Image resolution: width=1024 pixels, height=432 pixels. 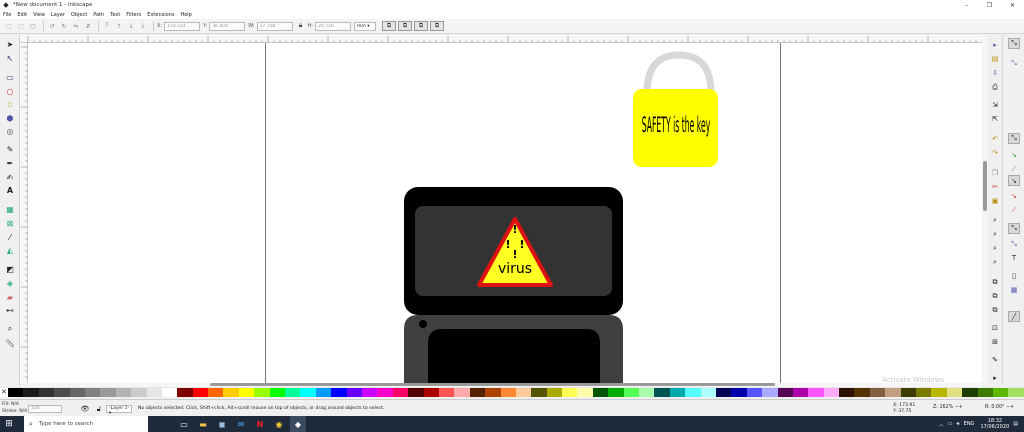 I want to click on windows-start-icon: ⊞, so click(x=9, y=424).